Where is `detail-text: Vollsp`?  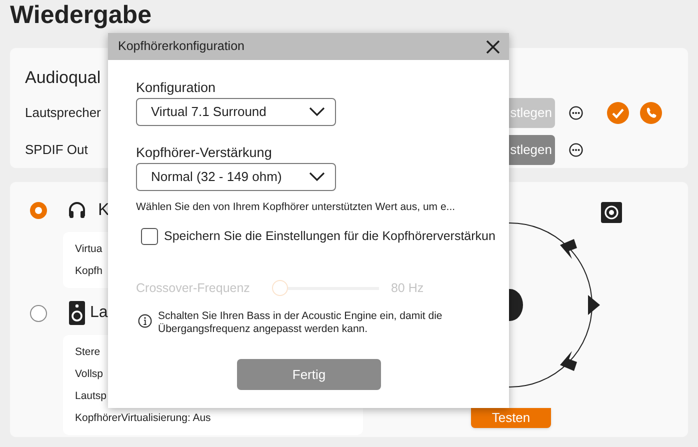
detail-text: Vollsp is located at coordinates (89, 374).